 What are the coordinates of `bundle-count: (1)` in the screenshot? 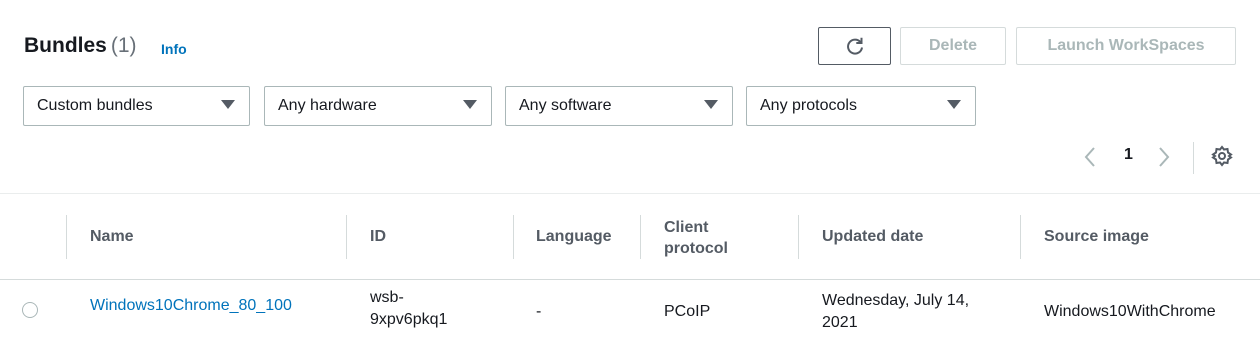 It's located at (123, 45).